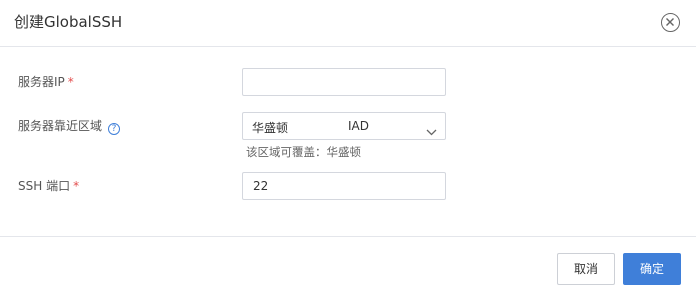 This screenshot has width=696, height=295. What do you see at coordinates (586, 269) in the screenshot?
I see `cancel-button: 取消` at bounding box center [586, 269].